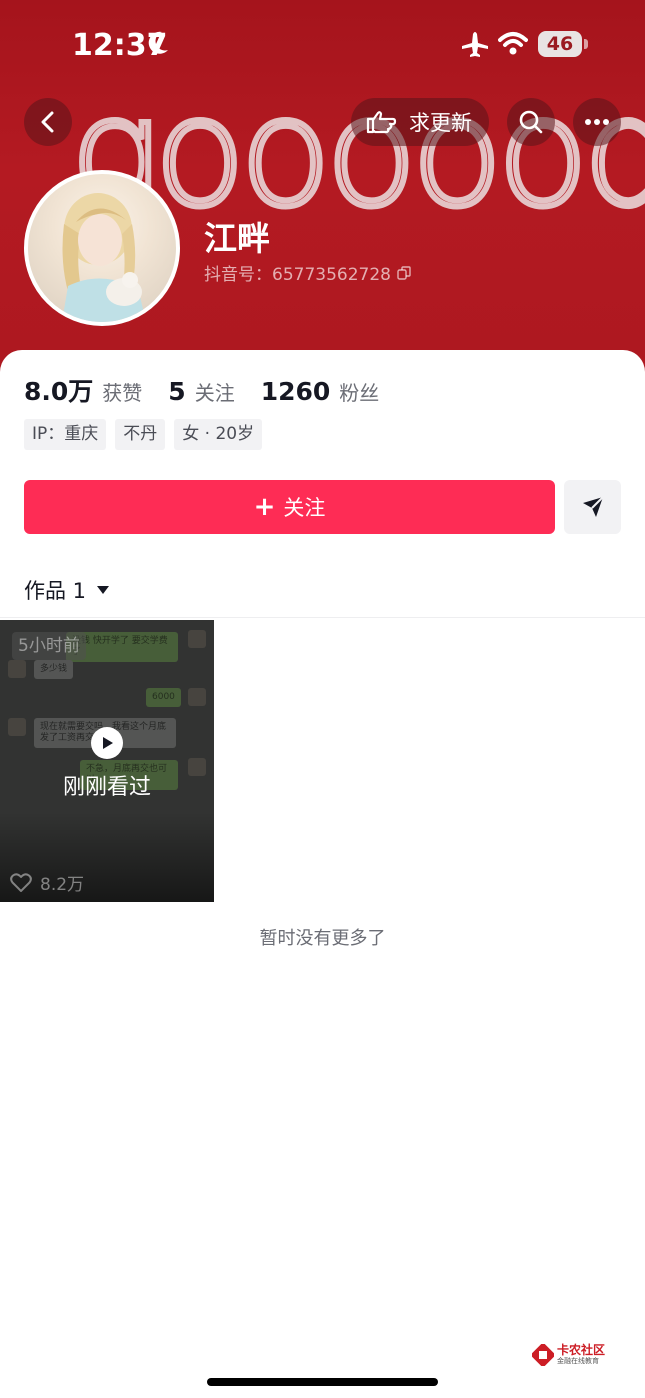  What do you see at coordinates (122, 393) in the screenshot?
I see `likes-label: 获赞` at bounding box center [122, 393].